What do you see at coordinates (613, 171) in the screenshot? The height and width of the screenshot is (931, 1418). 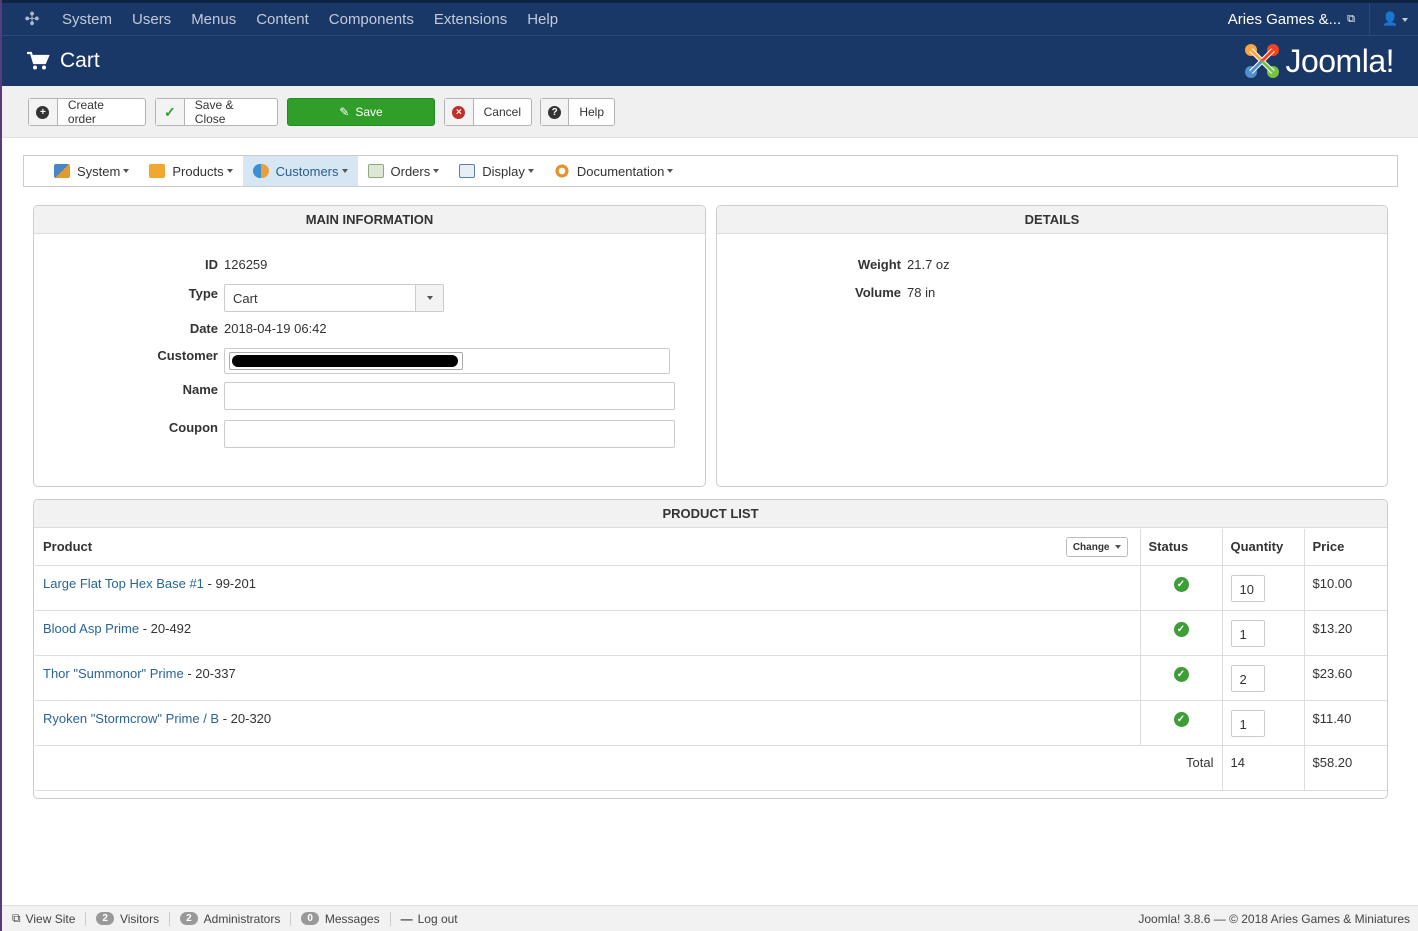 I see `submenu-documentation: Documentation` at bounding box center [613, 171].